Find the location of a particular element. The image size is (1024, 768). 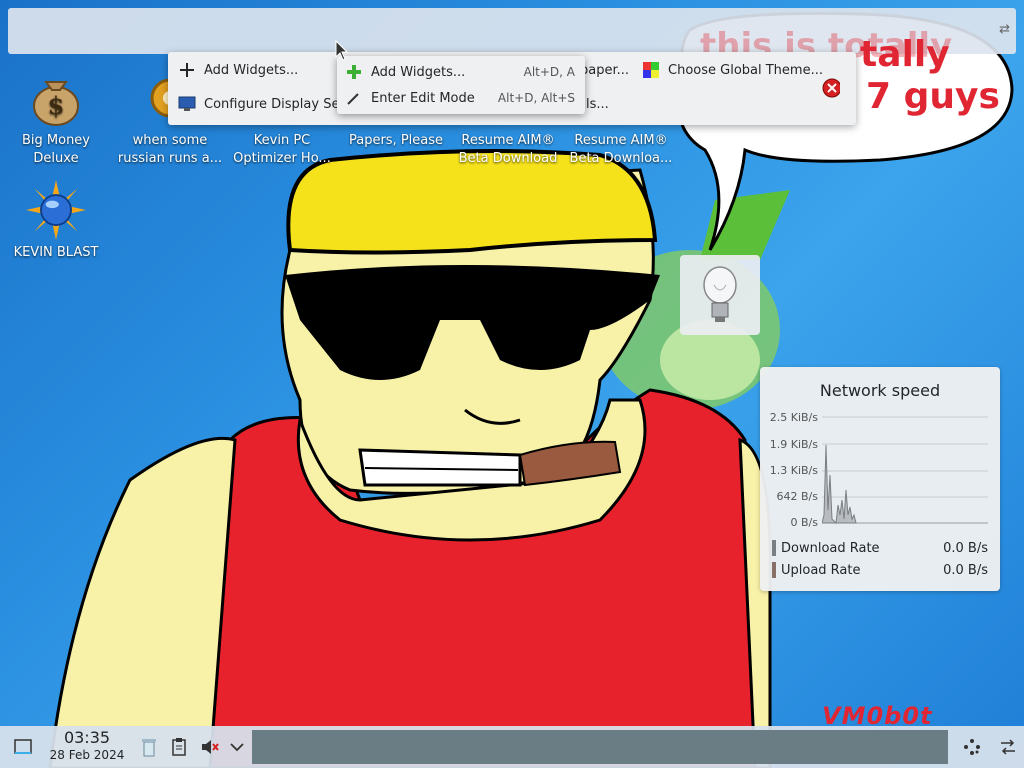

desktop-icon-label: Resume AIM® Beta Download is located at coordinates (508, 149).